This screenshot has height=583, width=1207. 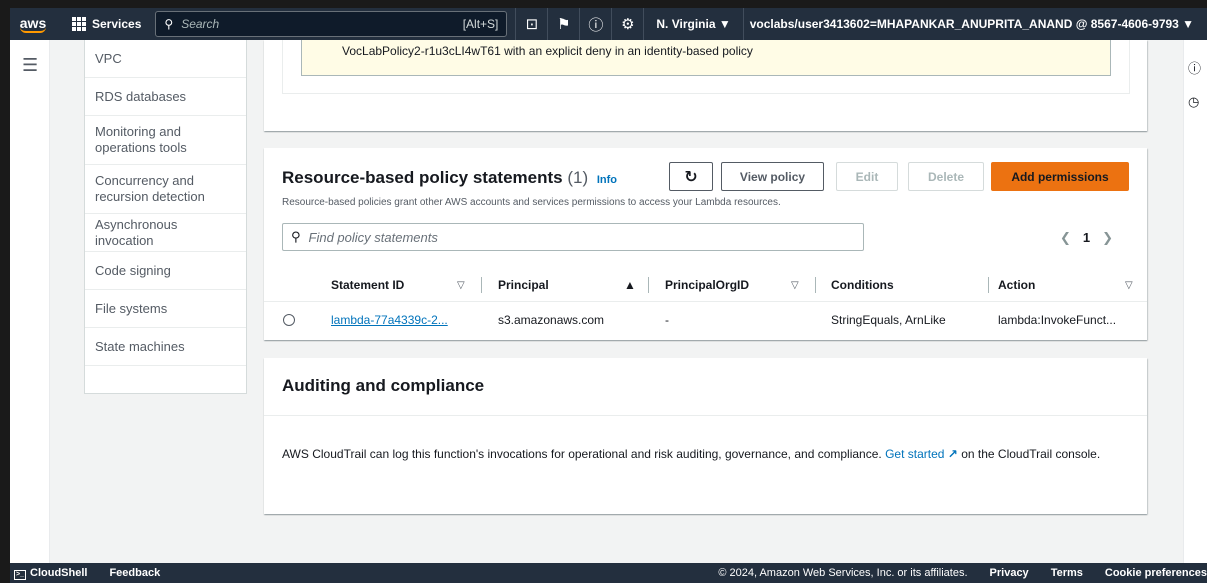 What do you see at coordinates (627, 24) in the screenshot?
I see `settings-icon: ⚙` at bounding box center [627, 24].